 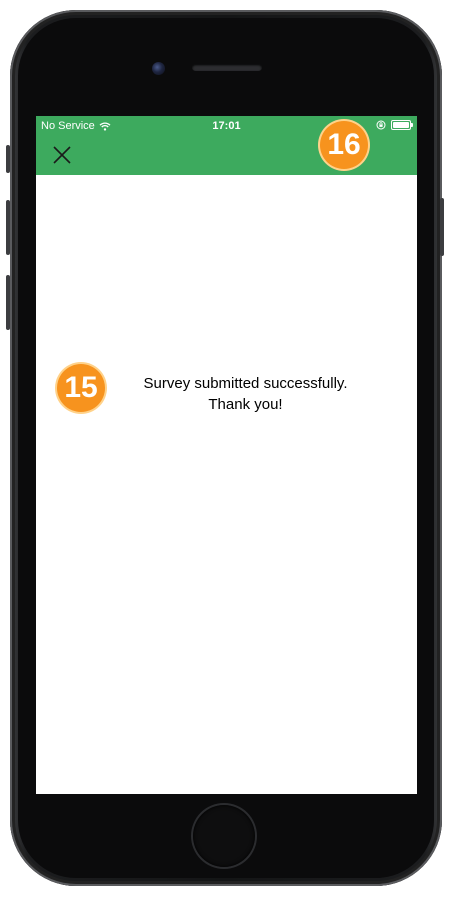 What do you see at coordinates (381, 125) in the screenshot?
I see `orientation-lock-icon` at bounding box center [381, 125].